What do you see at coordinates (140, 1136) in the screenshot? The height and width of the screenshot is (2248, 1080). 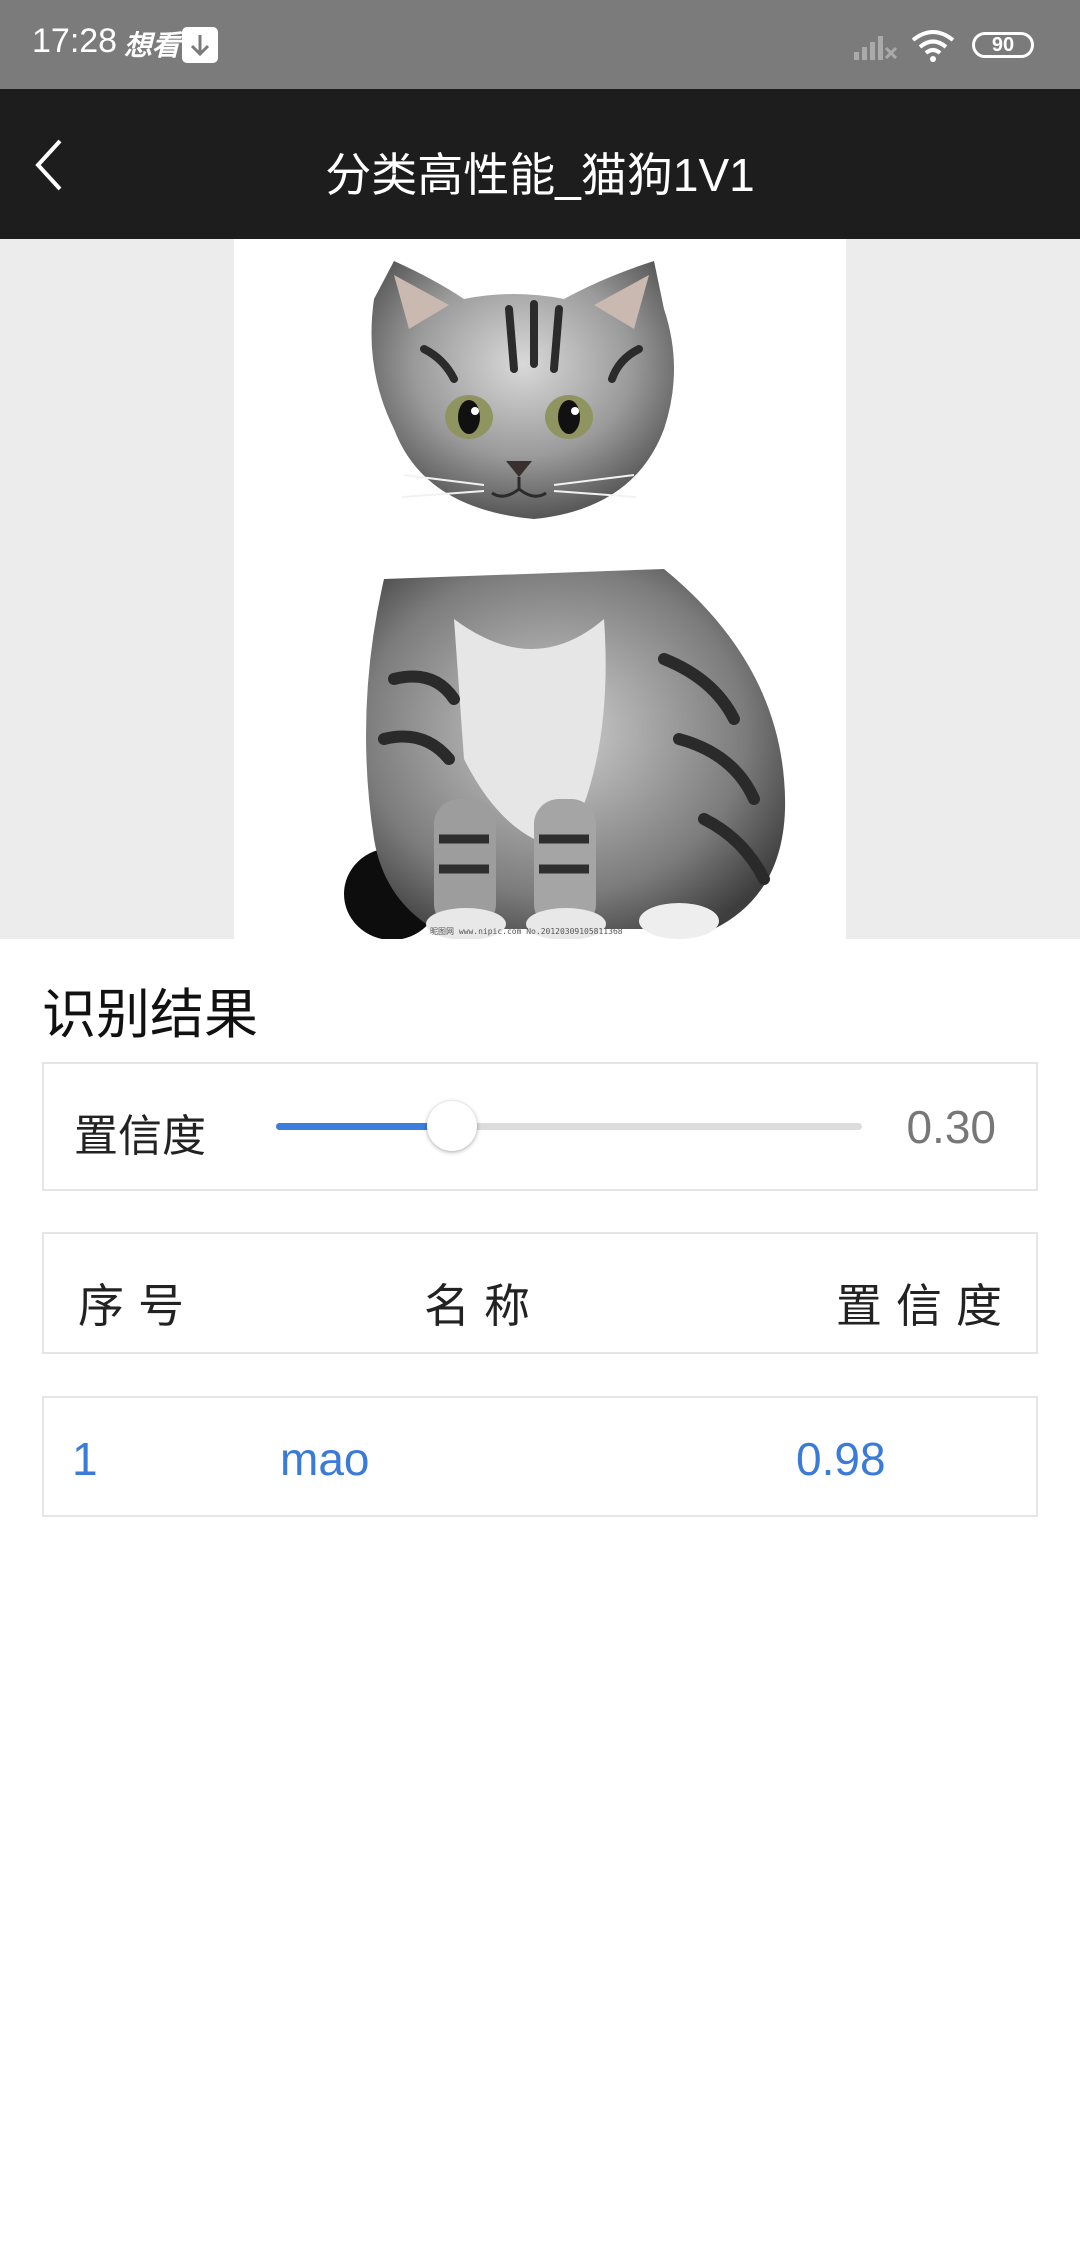 I see `confidence-label: 置信度` at bounding box center [140, 1136].